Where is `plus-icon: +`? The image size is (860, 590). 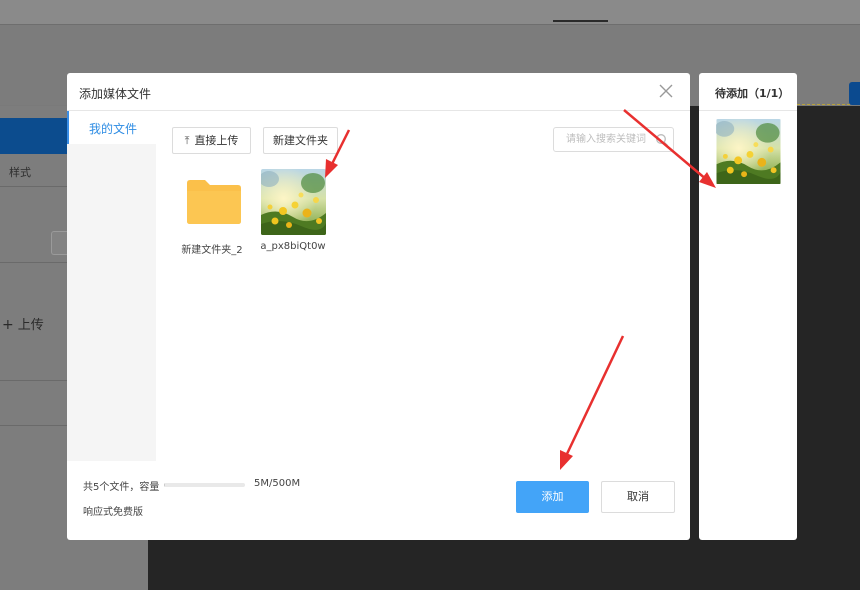
plus-icon: + is located at coordinates (8, 325).